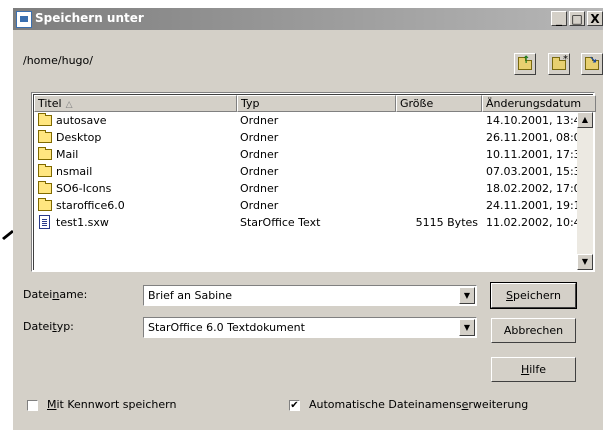 The image size is (603, 430). Describe the element at coordinates (585, 262) in the screenshot. I see `scroll-down-button: ▼` at that location.